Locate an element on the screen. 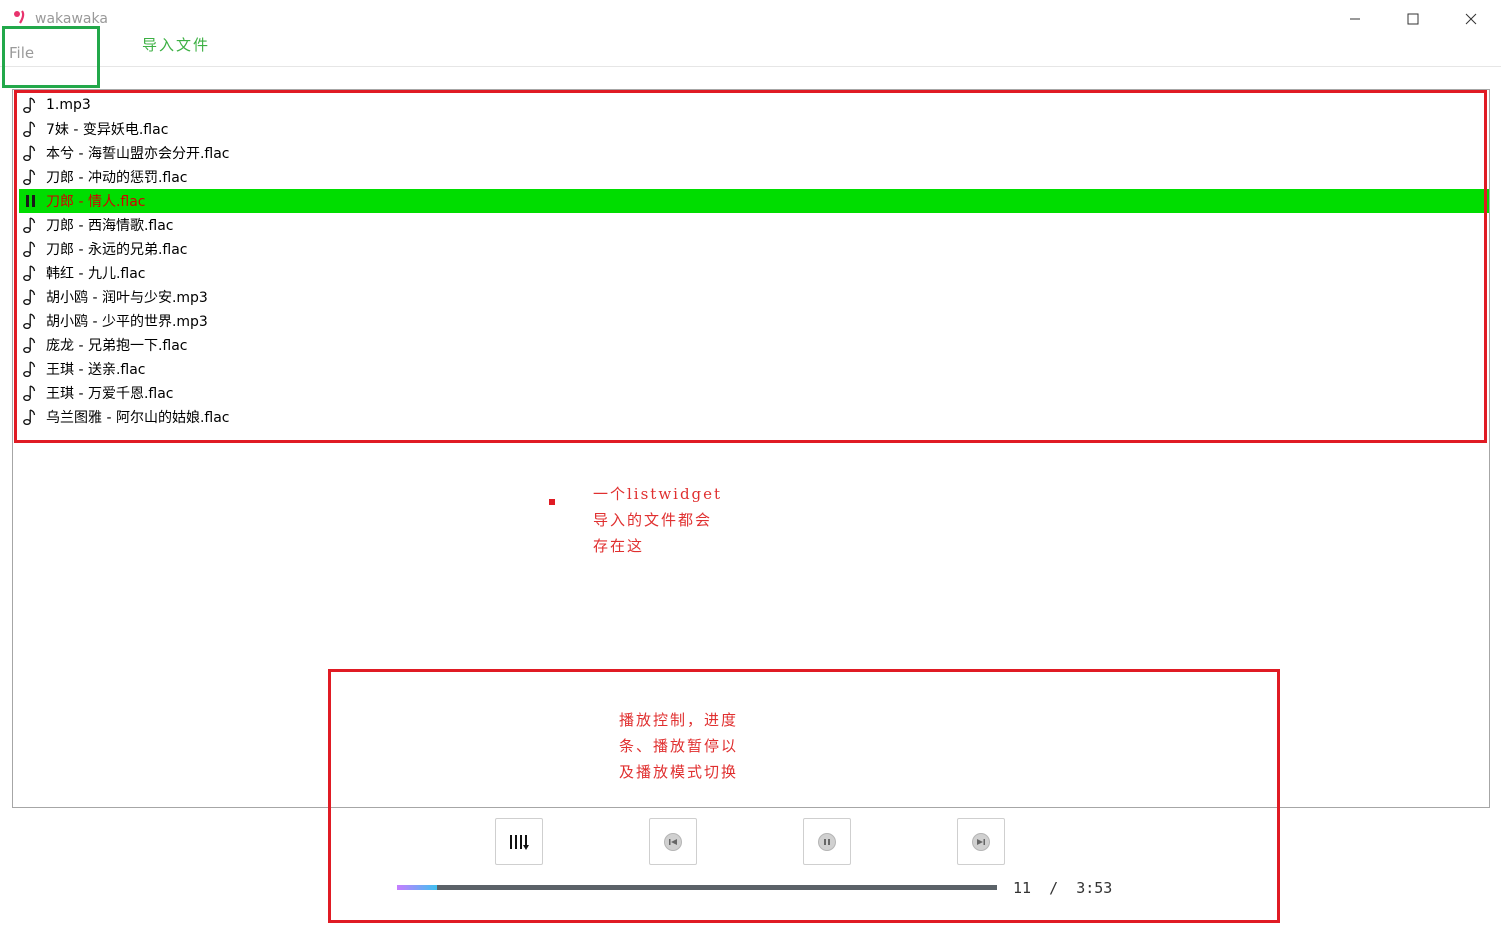 This screenshot has height=938, width=1501. player-annotation-line: 播放控制，进度 is located at coordinates (679, 720).